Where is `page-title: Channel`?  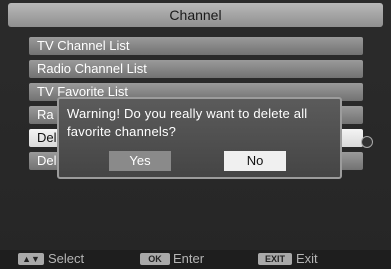
page-title: Channel is located at coordinates (195, 15).